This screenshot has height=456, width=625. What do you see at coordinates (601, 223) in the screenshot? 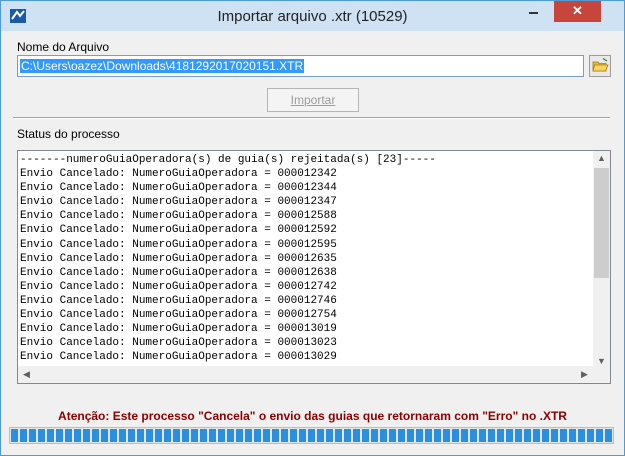
I see `vertical-scroll-thumb` at bounding box center [601, 223].